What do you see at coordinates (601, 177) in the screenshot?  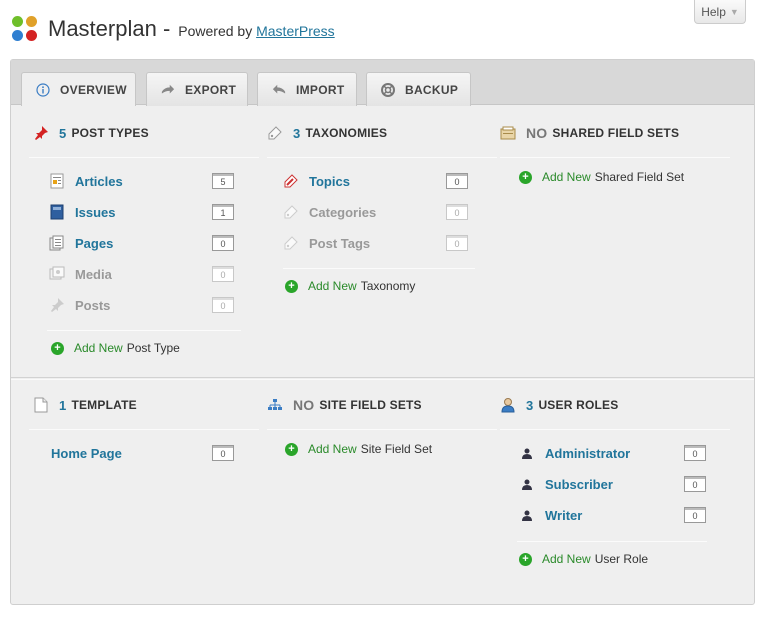 I see `add-new-shared-field-set-link: + Add New Shared Field Set` at bounding box center [601, 177].